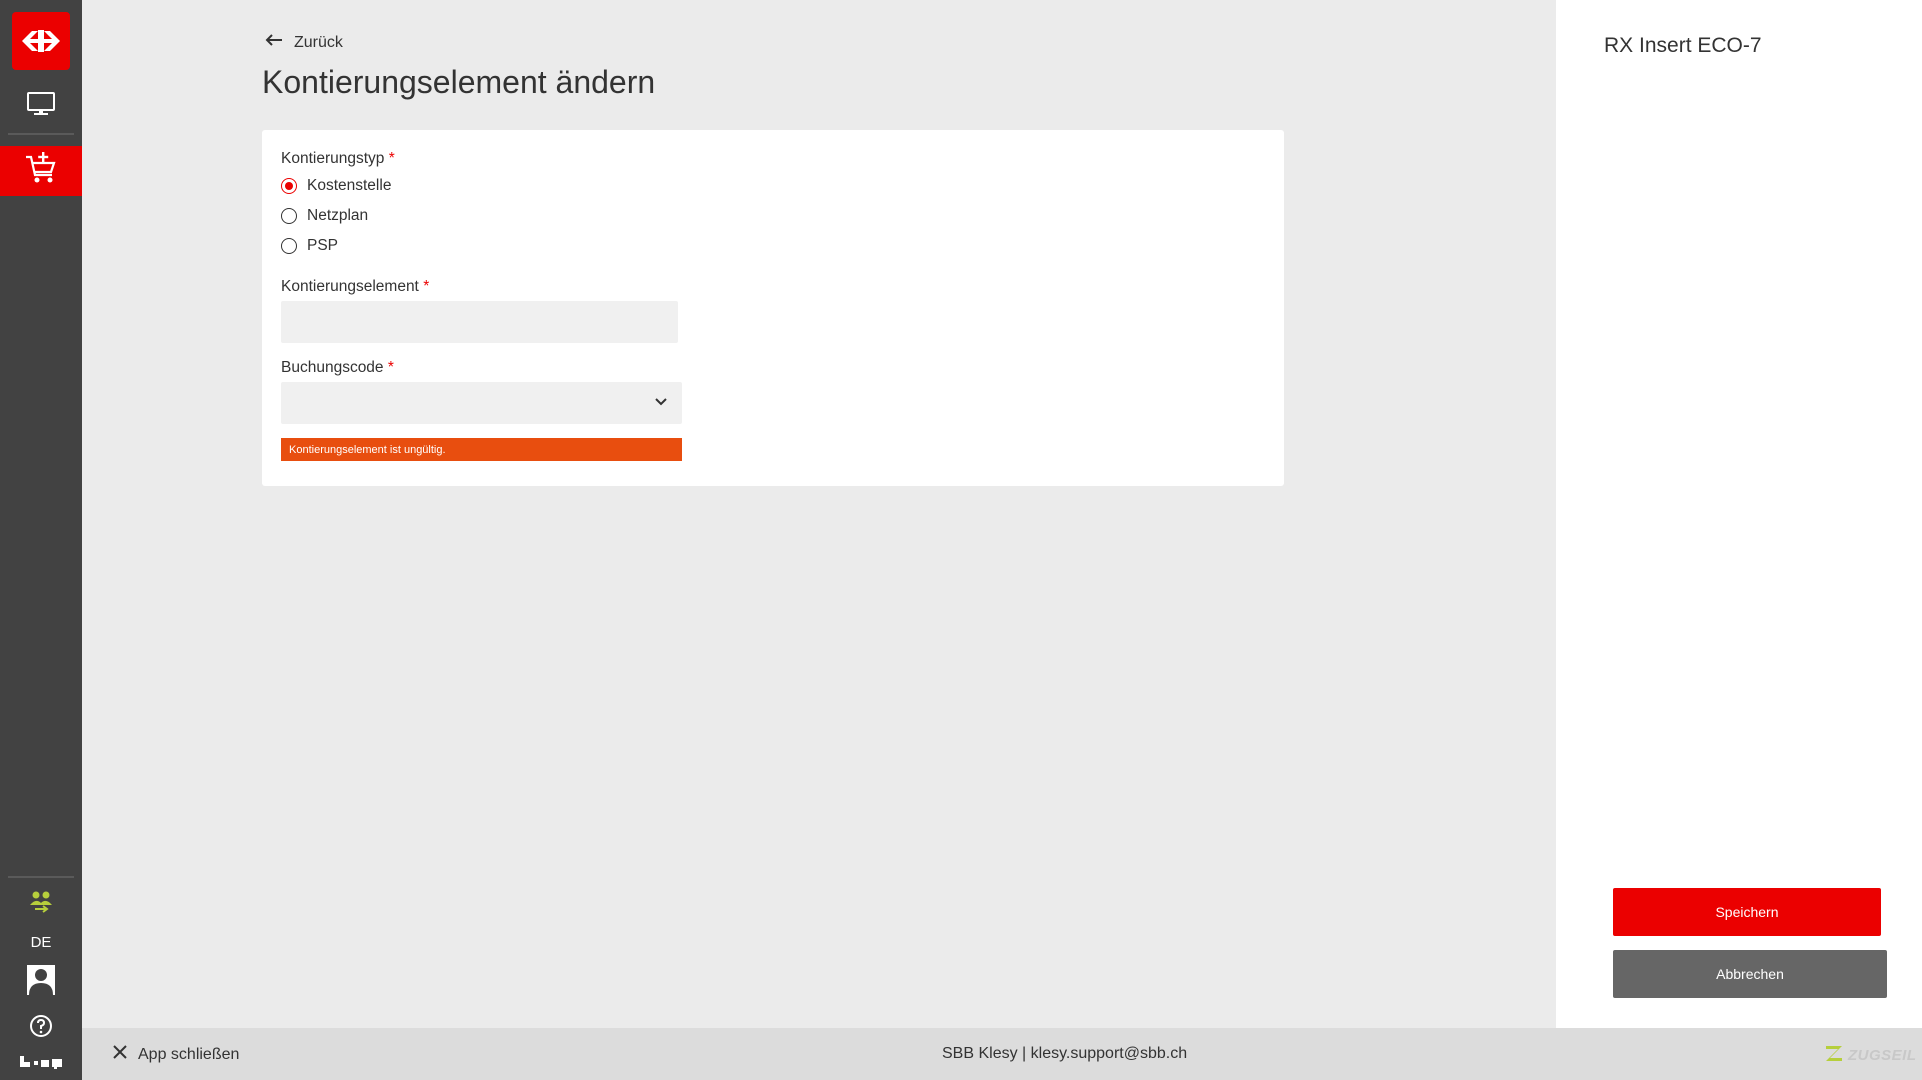  Describe the element at coordinates (481, 403) in the screenshot. I see `buchungscode-select` at that location.